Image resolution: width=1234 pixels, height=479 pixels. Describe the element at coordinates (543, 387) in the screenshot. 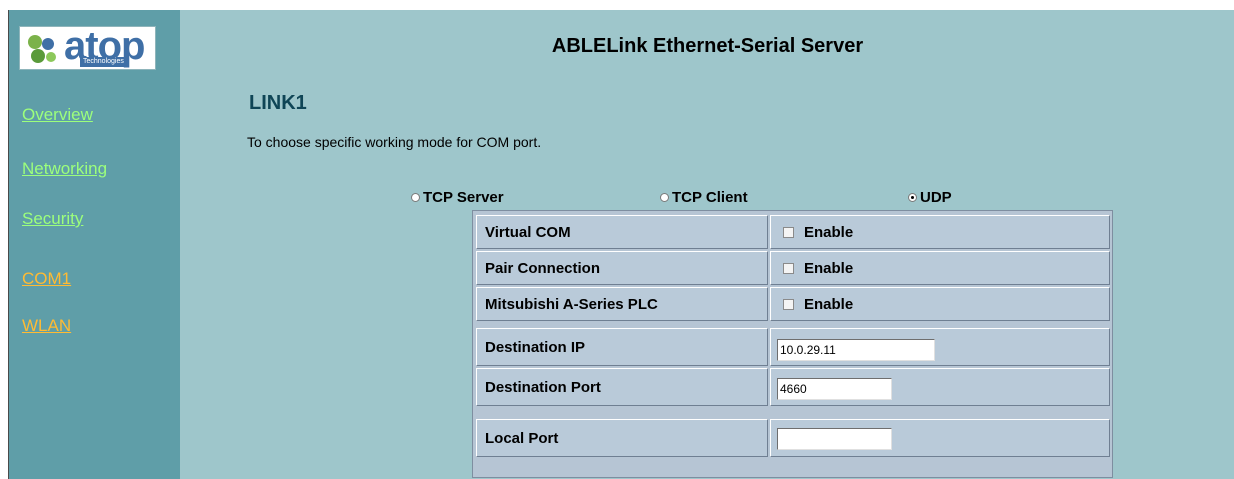

I see `field-label: Destination Port` at that location.